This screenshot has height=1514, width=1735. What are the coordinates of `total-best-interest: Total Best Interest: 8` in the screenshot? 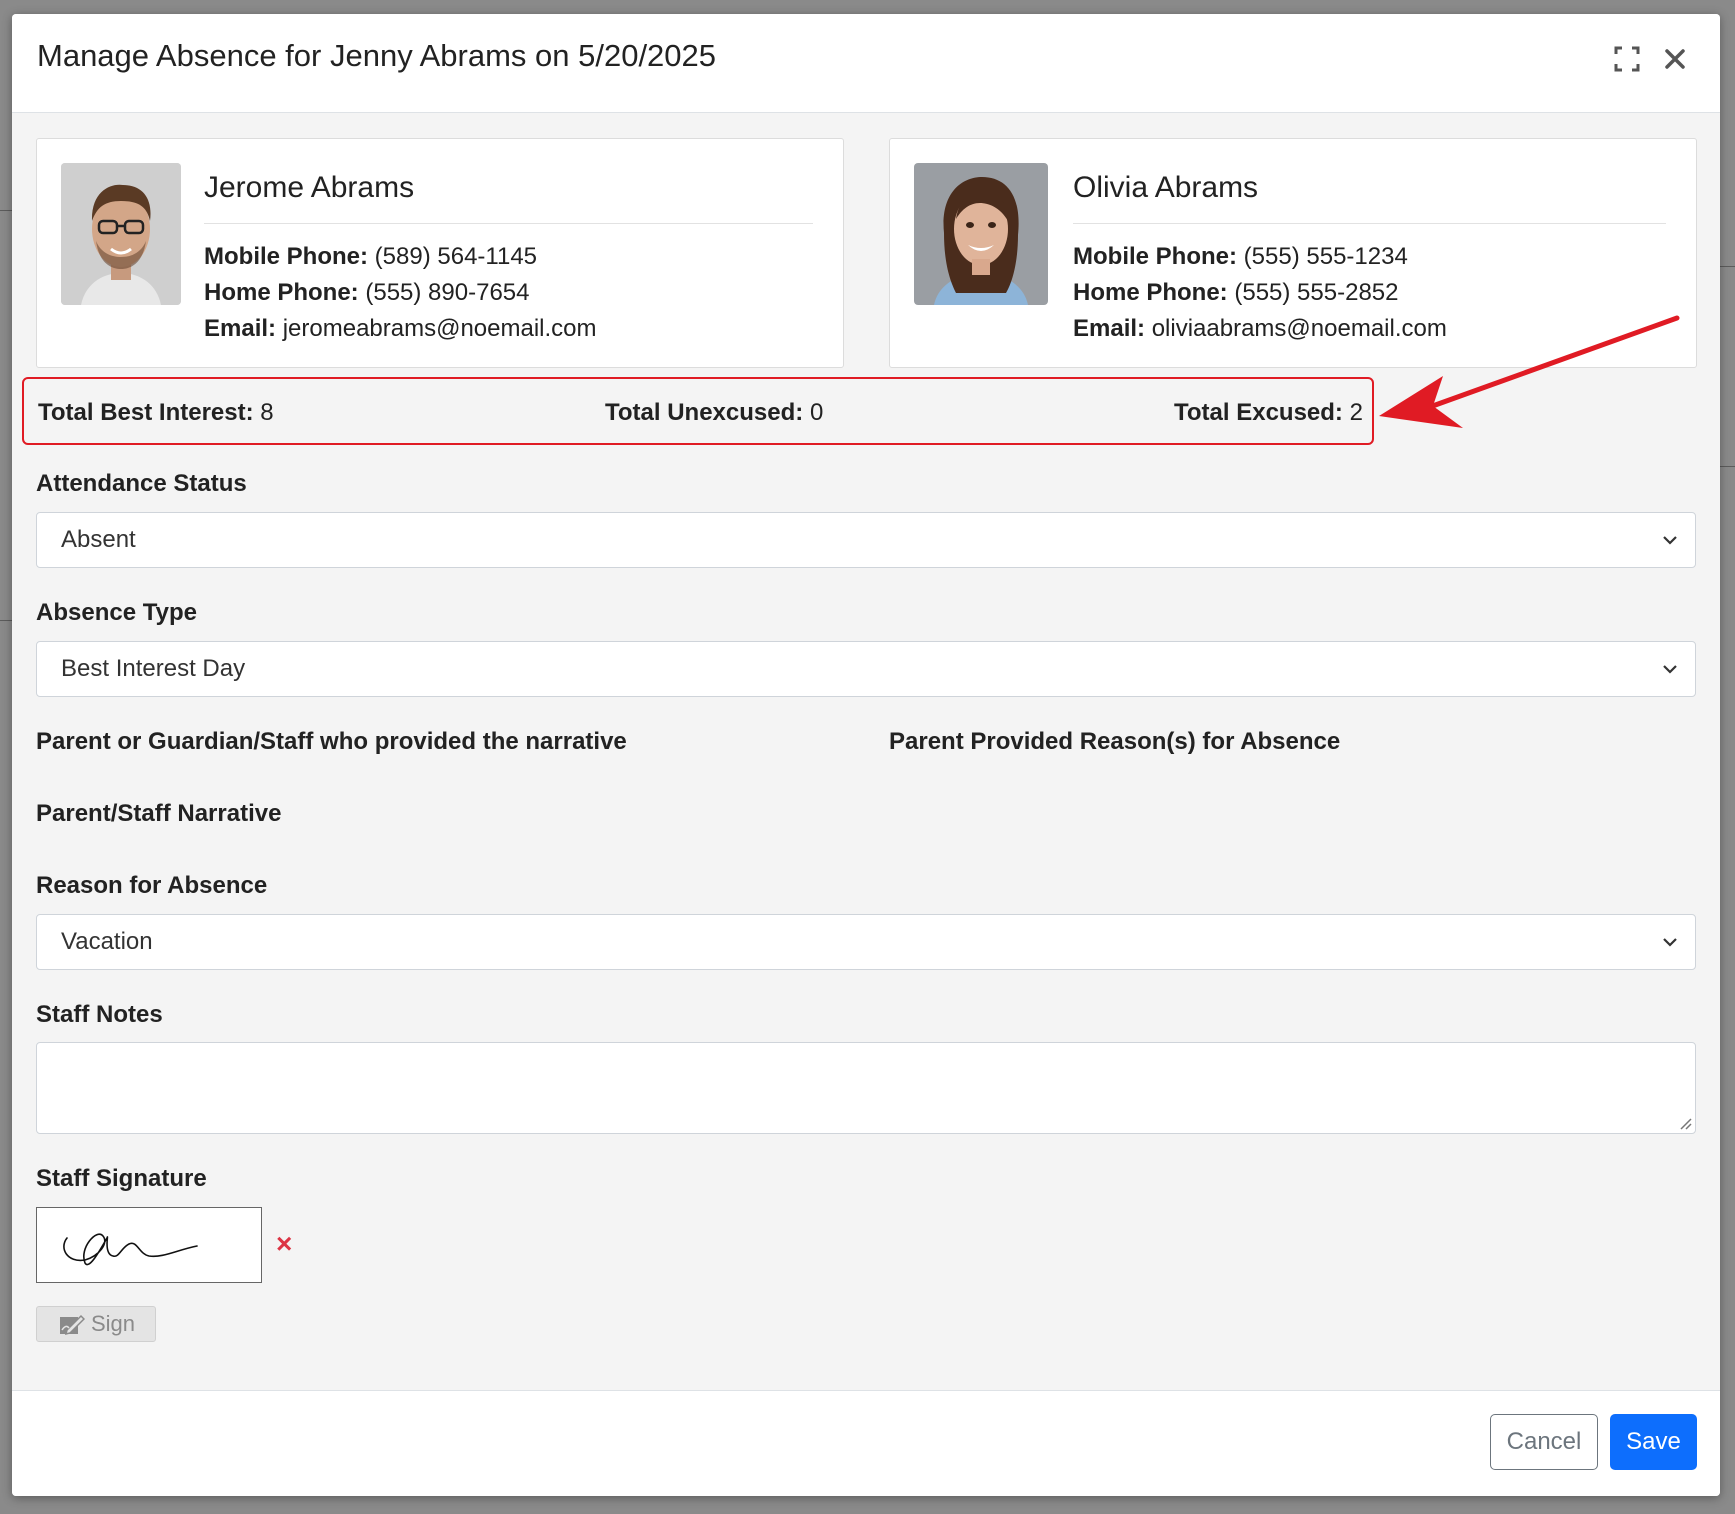 It's located at (156, 413).